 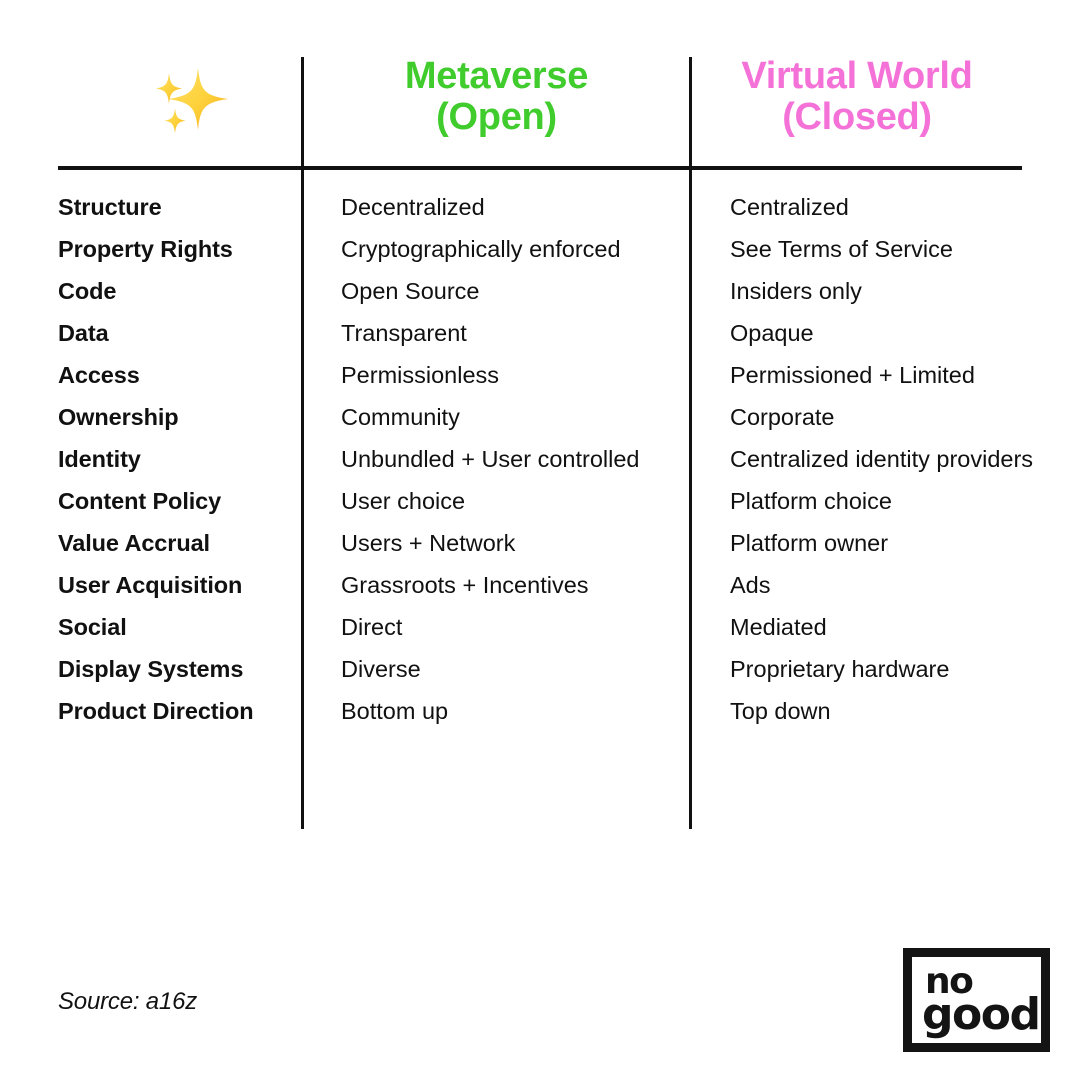 What do you see at coordinates (156, 711) in the screenshot?
I see `row-label: Product Direction` at bounding box center [156, 711].